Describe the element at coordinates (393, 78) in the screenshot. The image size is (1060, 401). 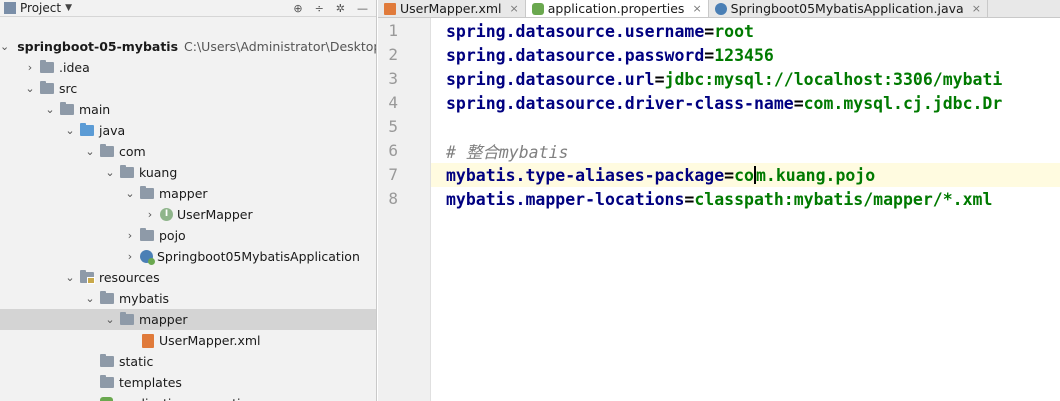
I see `line-number: 3` at that location.